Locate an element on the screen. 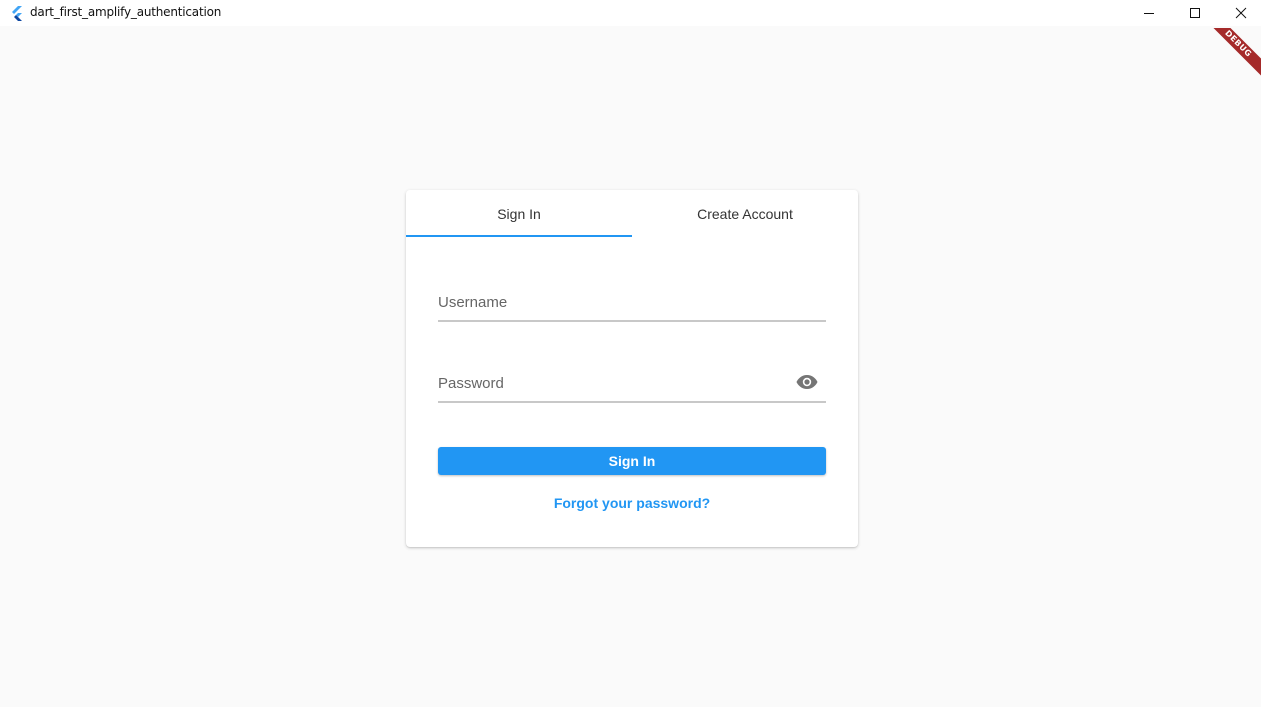  tab-indicator is located at coordinates (519, 236).